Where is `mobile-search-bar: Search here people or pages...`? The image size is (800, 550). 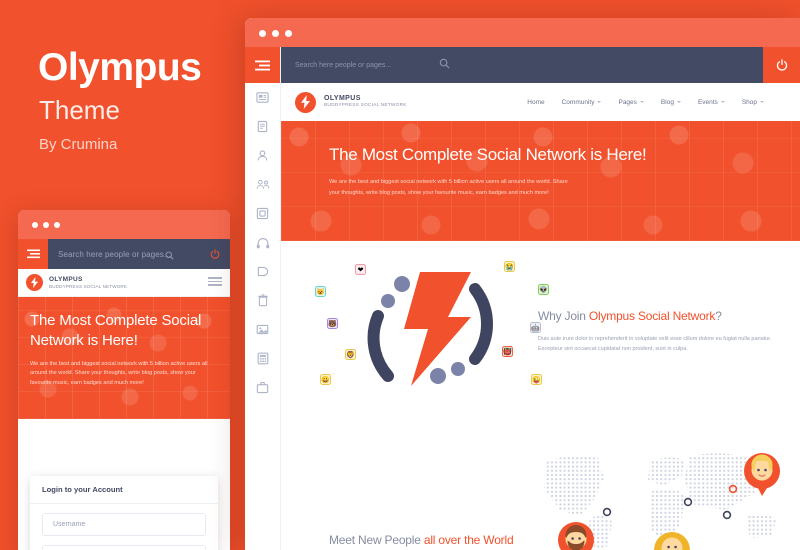 mobile-search-bar: Search here people or pages... is located at coordinates (124, 254).